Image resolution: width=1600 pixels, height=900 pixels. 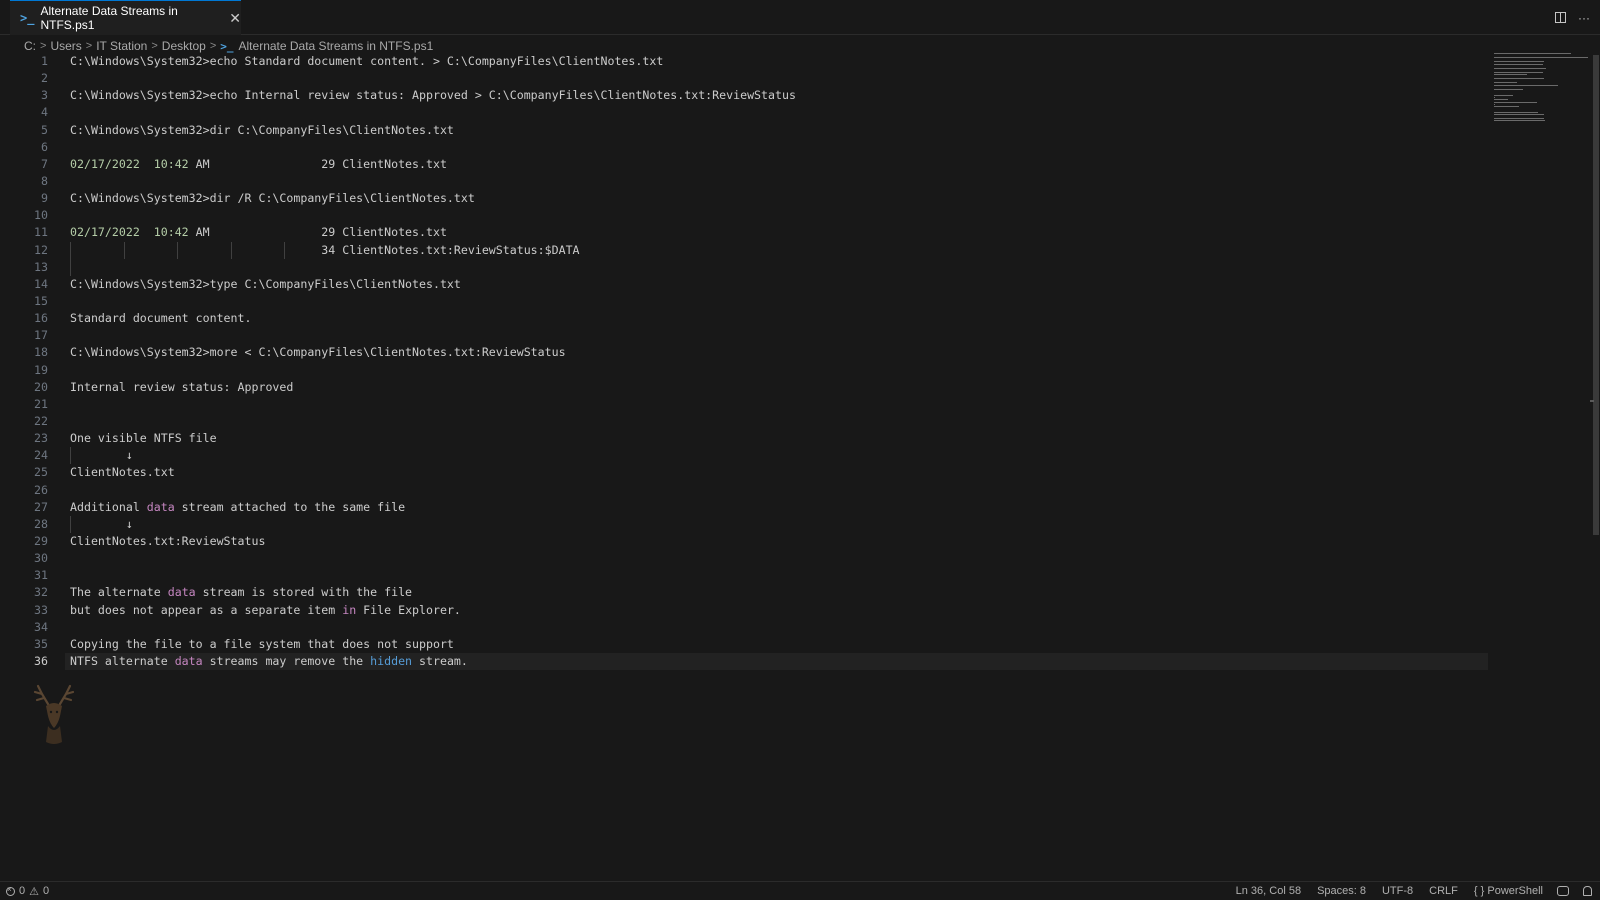 I want to click on cursor-position: Ln 36, Col 58, so click(x=1268, y=891).